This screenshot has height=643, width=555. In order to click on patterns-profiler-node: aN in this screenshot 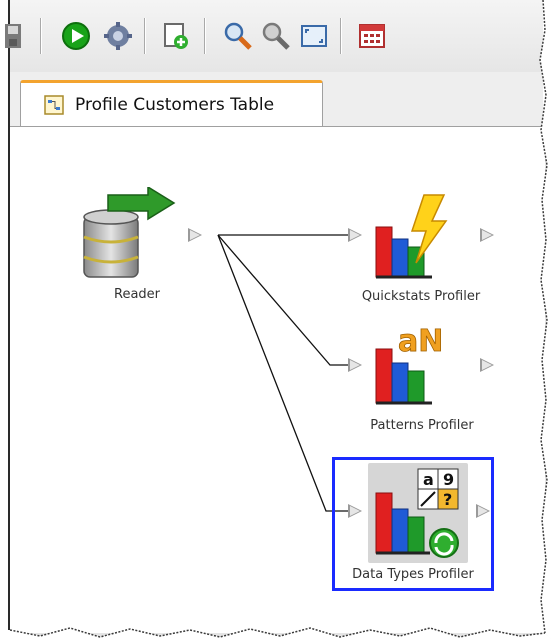, I will do `click(422, 364)`.